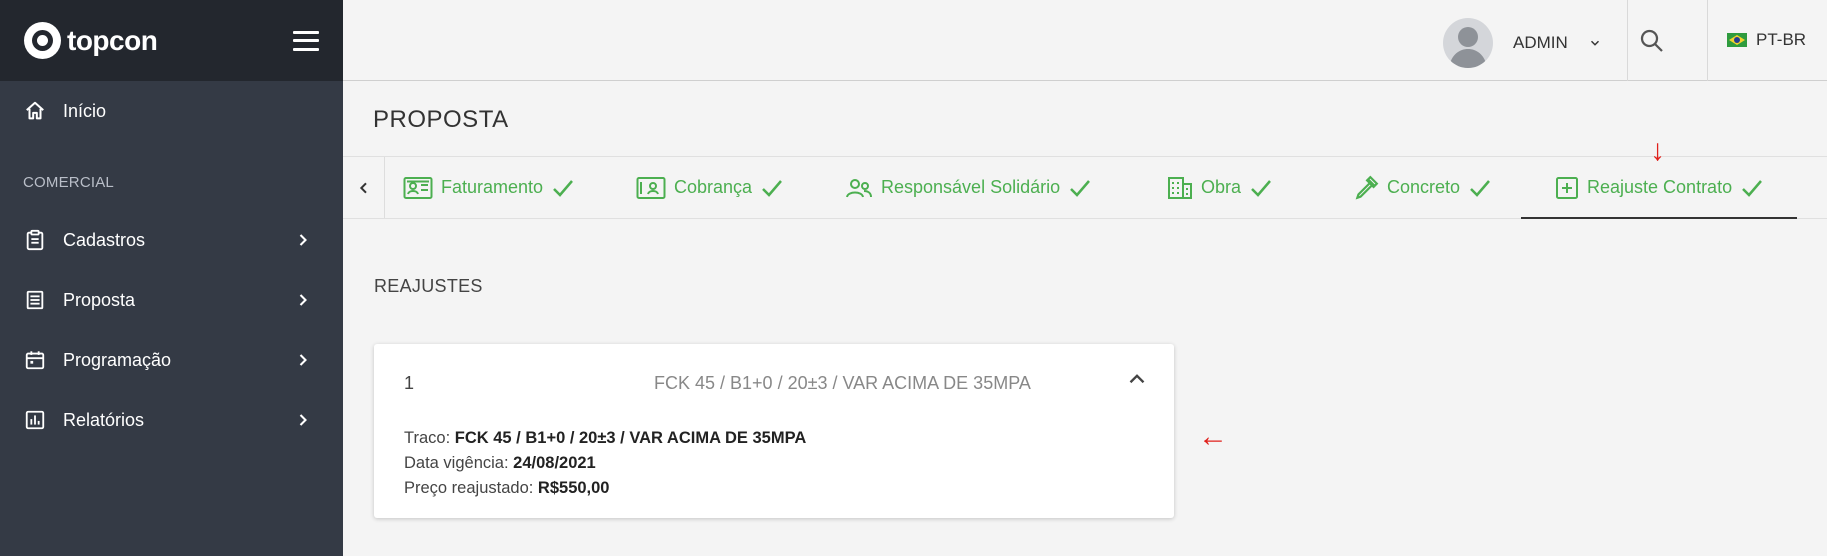  What do you see at coordinates (68, 182) in the screenshot?
I see `sidebar-section-label: COMERCIAL` at bounding box center [68, 182].